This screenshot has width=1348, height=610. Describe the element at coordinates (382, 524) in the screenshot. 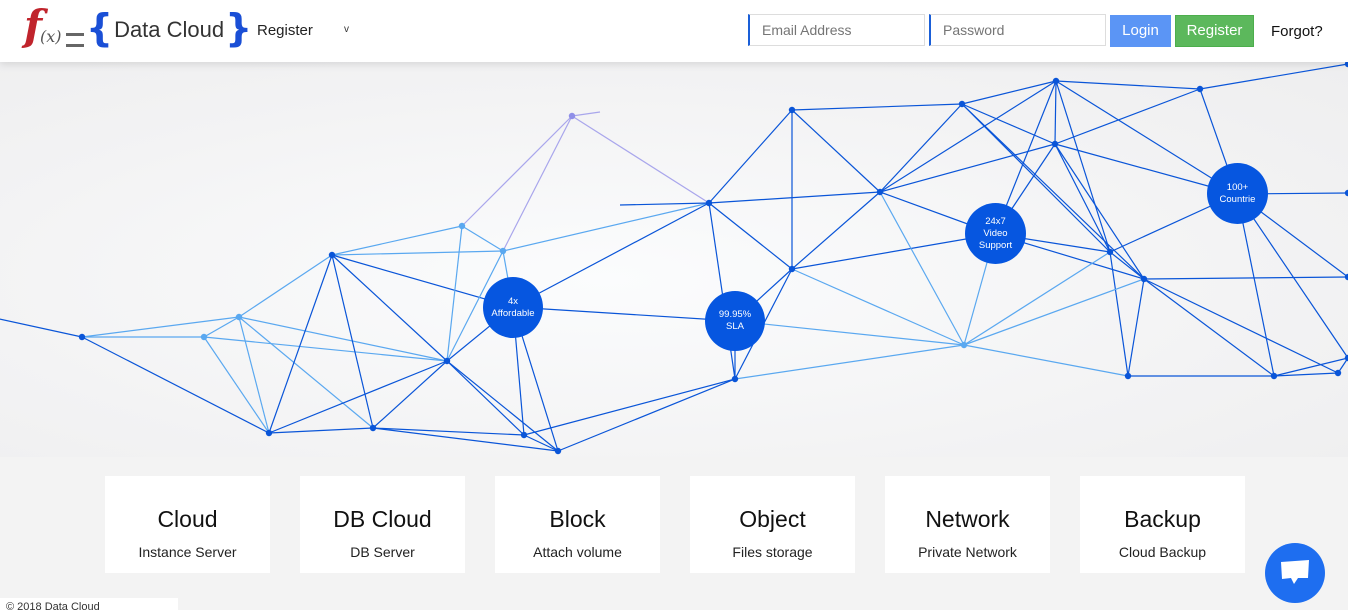

I see `service-card-db-cloud: DB Cloud DB Server` at that location.